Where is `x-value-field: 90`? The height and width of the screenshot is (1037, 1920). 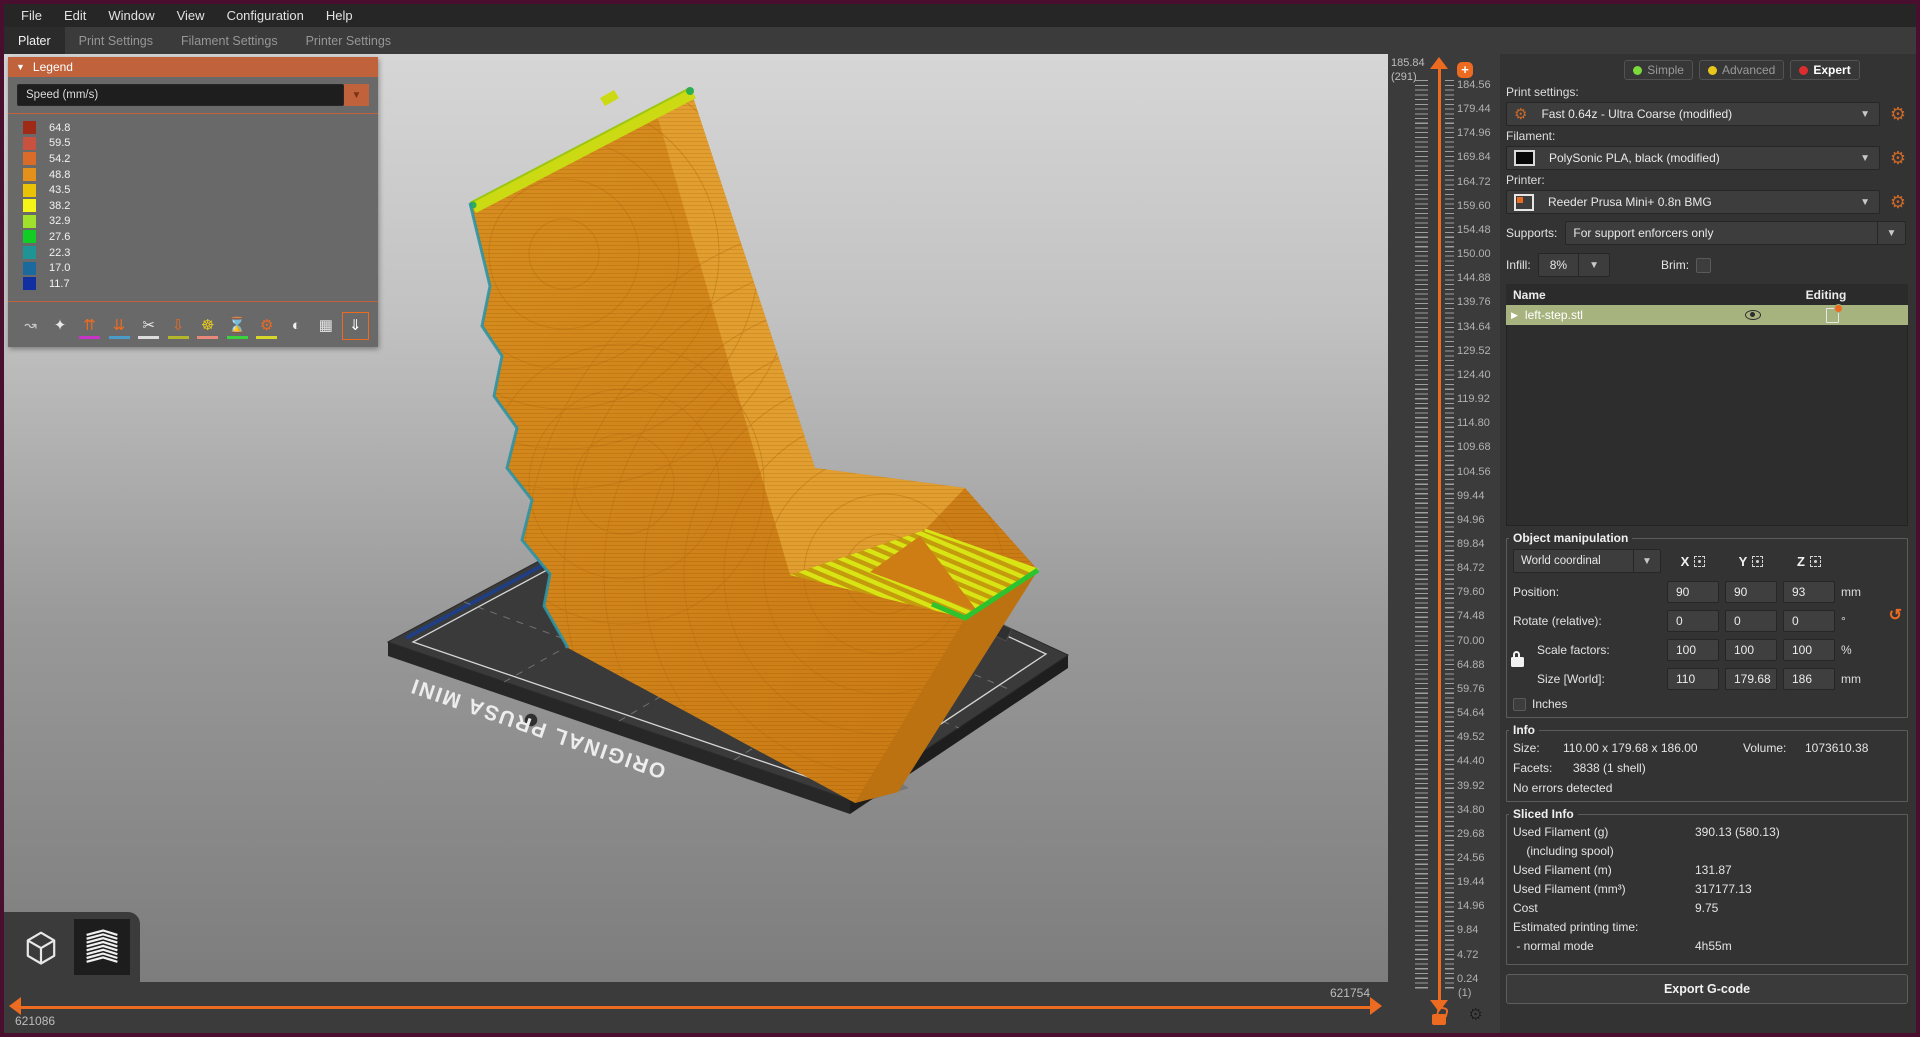 x-value-field: 90 is located at coordinates (1693, 592).